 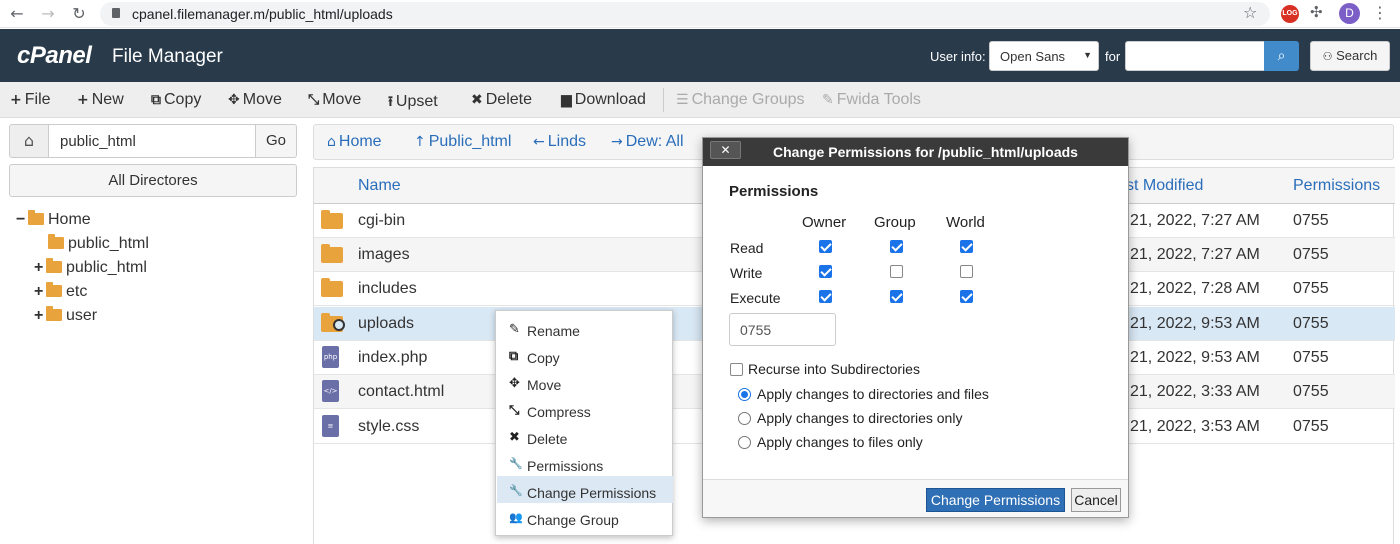 I want to click on apply-files-only-radio, so click(x=744, y=442).